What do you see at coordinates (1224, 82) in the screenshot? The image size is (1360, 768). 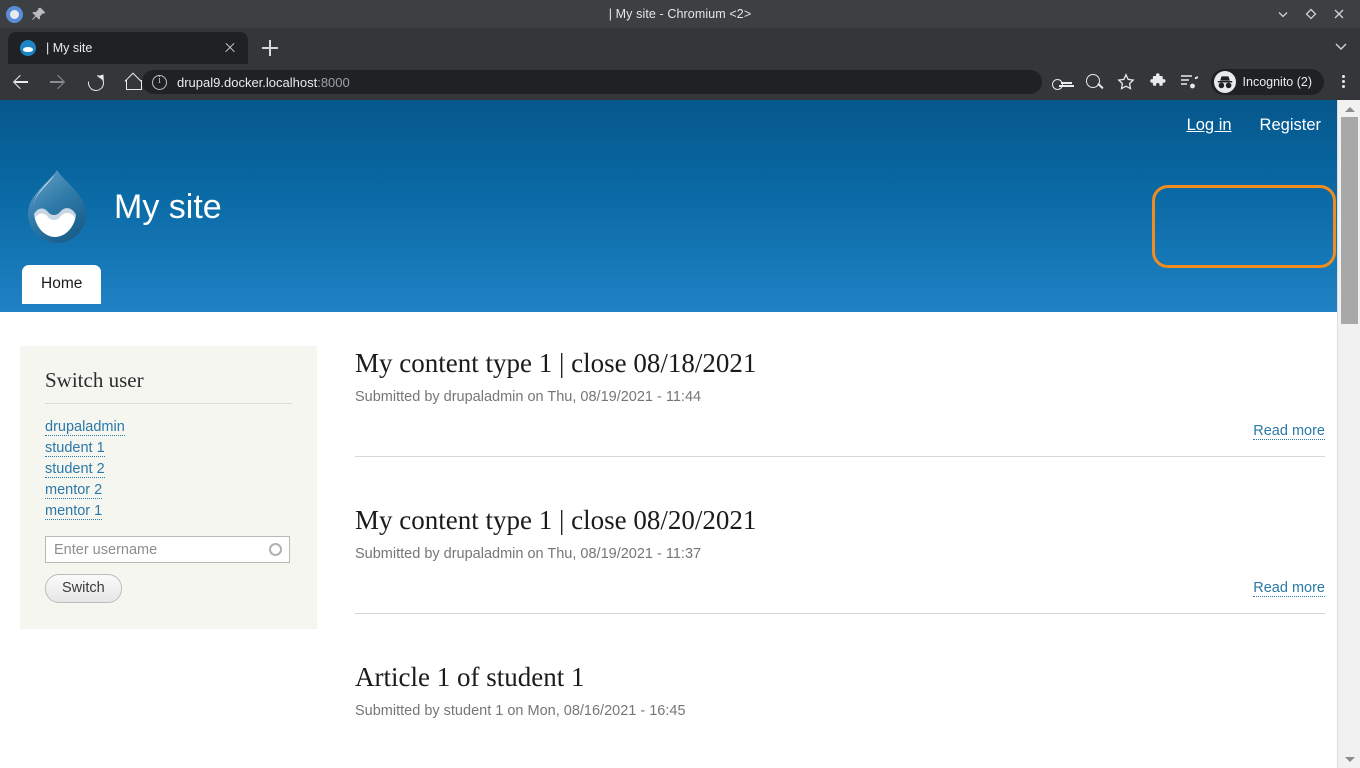 I see `incognito-icon` at bounding box center [1224, 82].